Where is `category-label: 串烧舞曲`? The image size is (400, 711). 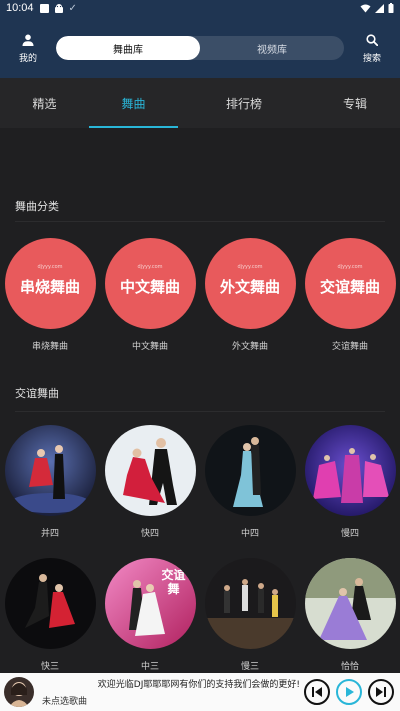 category-label: 串烧舞曲 is located at coordinates (49, 347).